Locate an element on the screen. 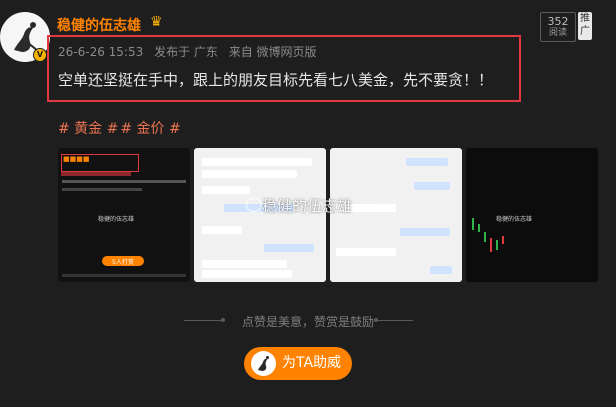 The width and height of the screenshot is (616, 407). tag-list: # 黄金 # # 金价 # is located at coordinates (120, 128).